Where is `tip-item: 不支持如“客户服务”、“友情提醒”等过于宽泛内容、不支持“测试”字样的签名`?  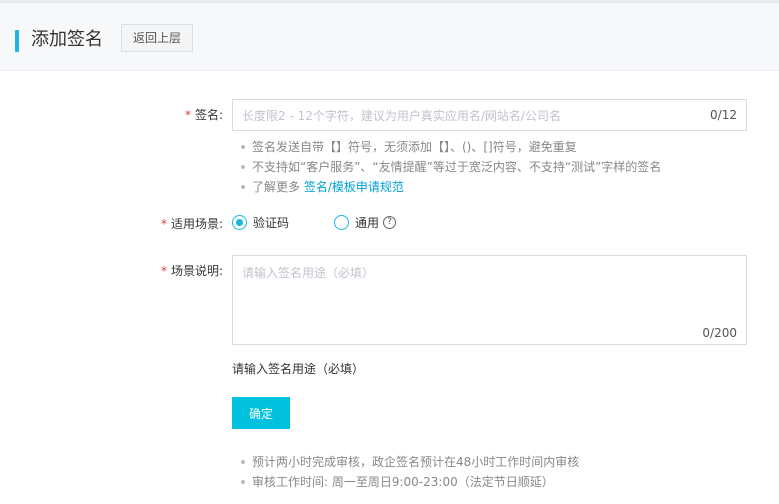 tip-item: 不支持如“客户服务”、“友情提醒”等过于宽泛内容、不支持“测试”字样的签名 is located at coordinates (450, 167).